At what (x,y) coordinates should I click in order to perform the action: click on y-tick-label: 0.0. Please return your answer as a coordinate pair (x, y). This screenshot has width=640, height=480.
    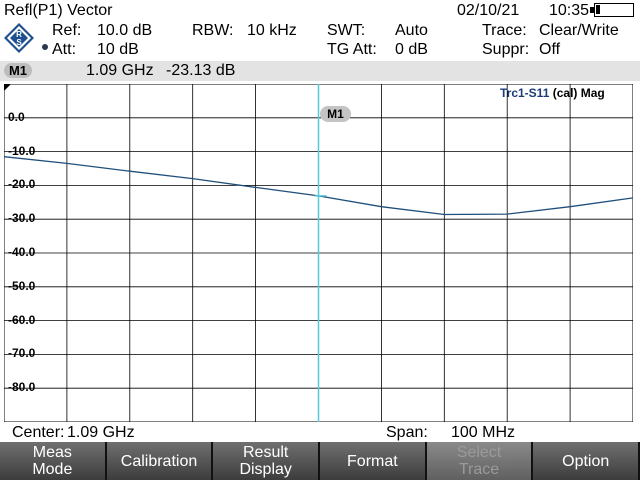
    Looking at the image, I should click on (16, 116).